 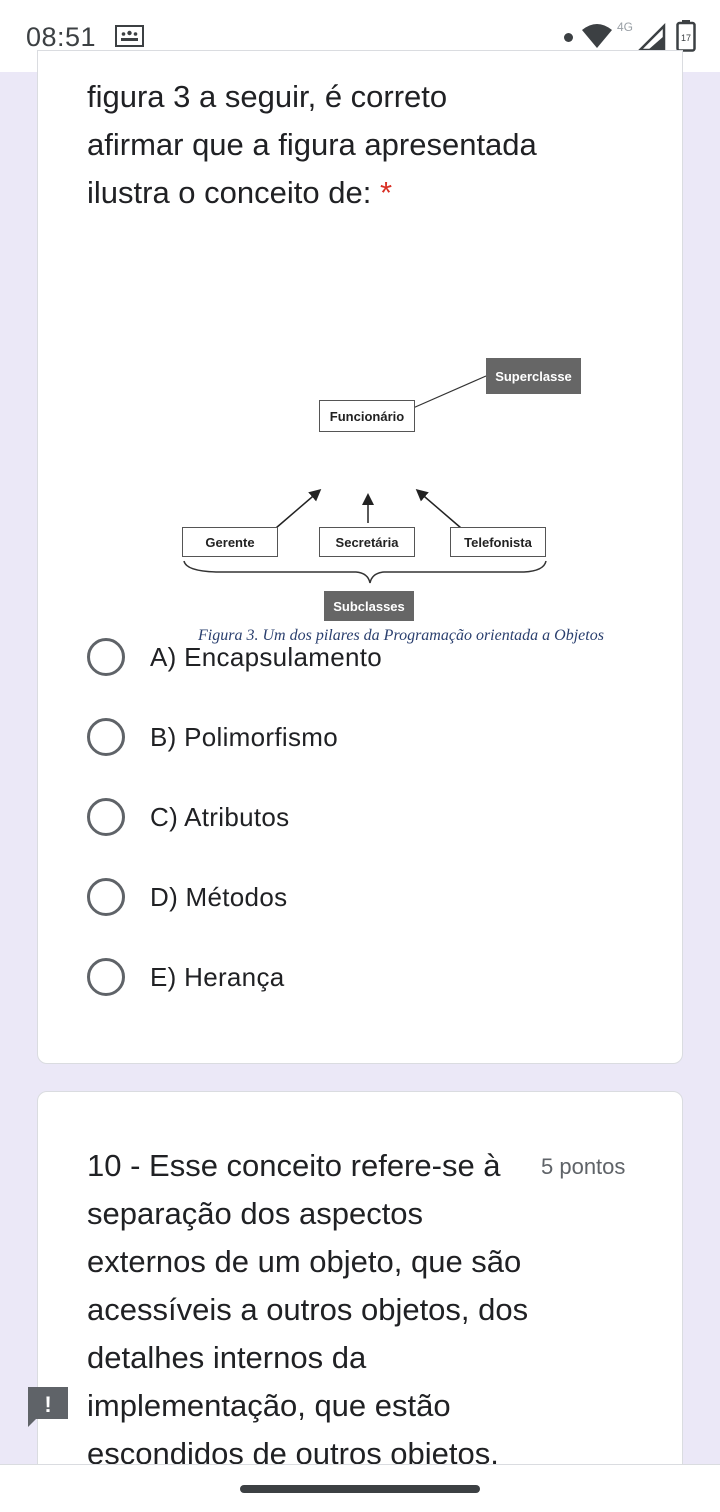 What do you see at coordinates (369, 606) in the screenshot?
I see `subclasses-tag: Subclasses` at bounding box center [369, 606].